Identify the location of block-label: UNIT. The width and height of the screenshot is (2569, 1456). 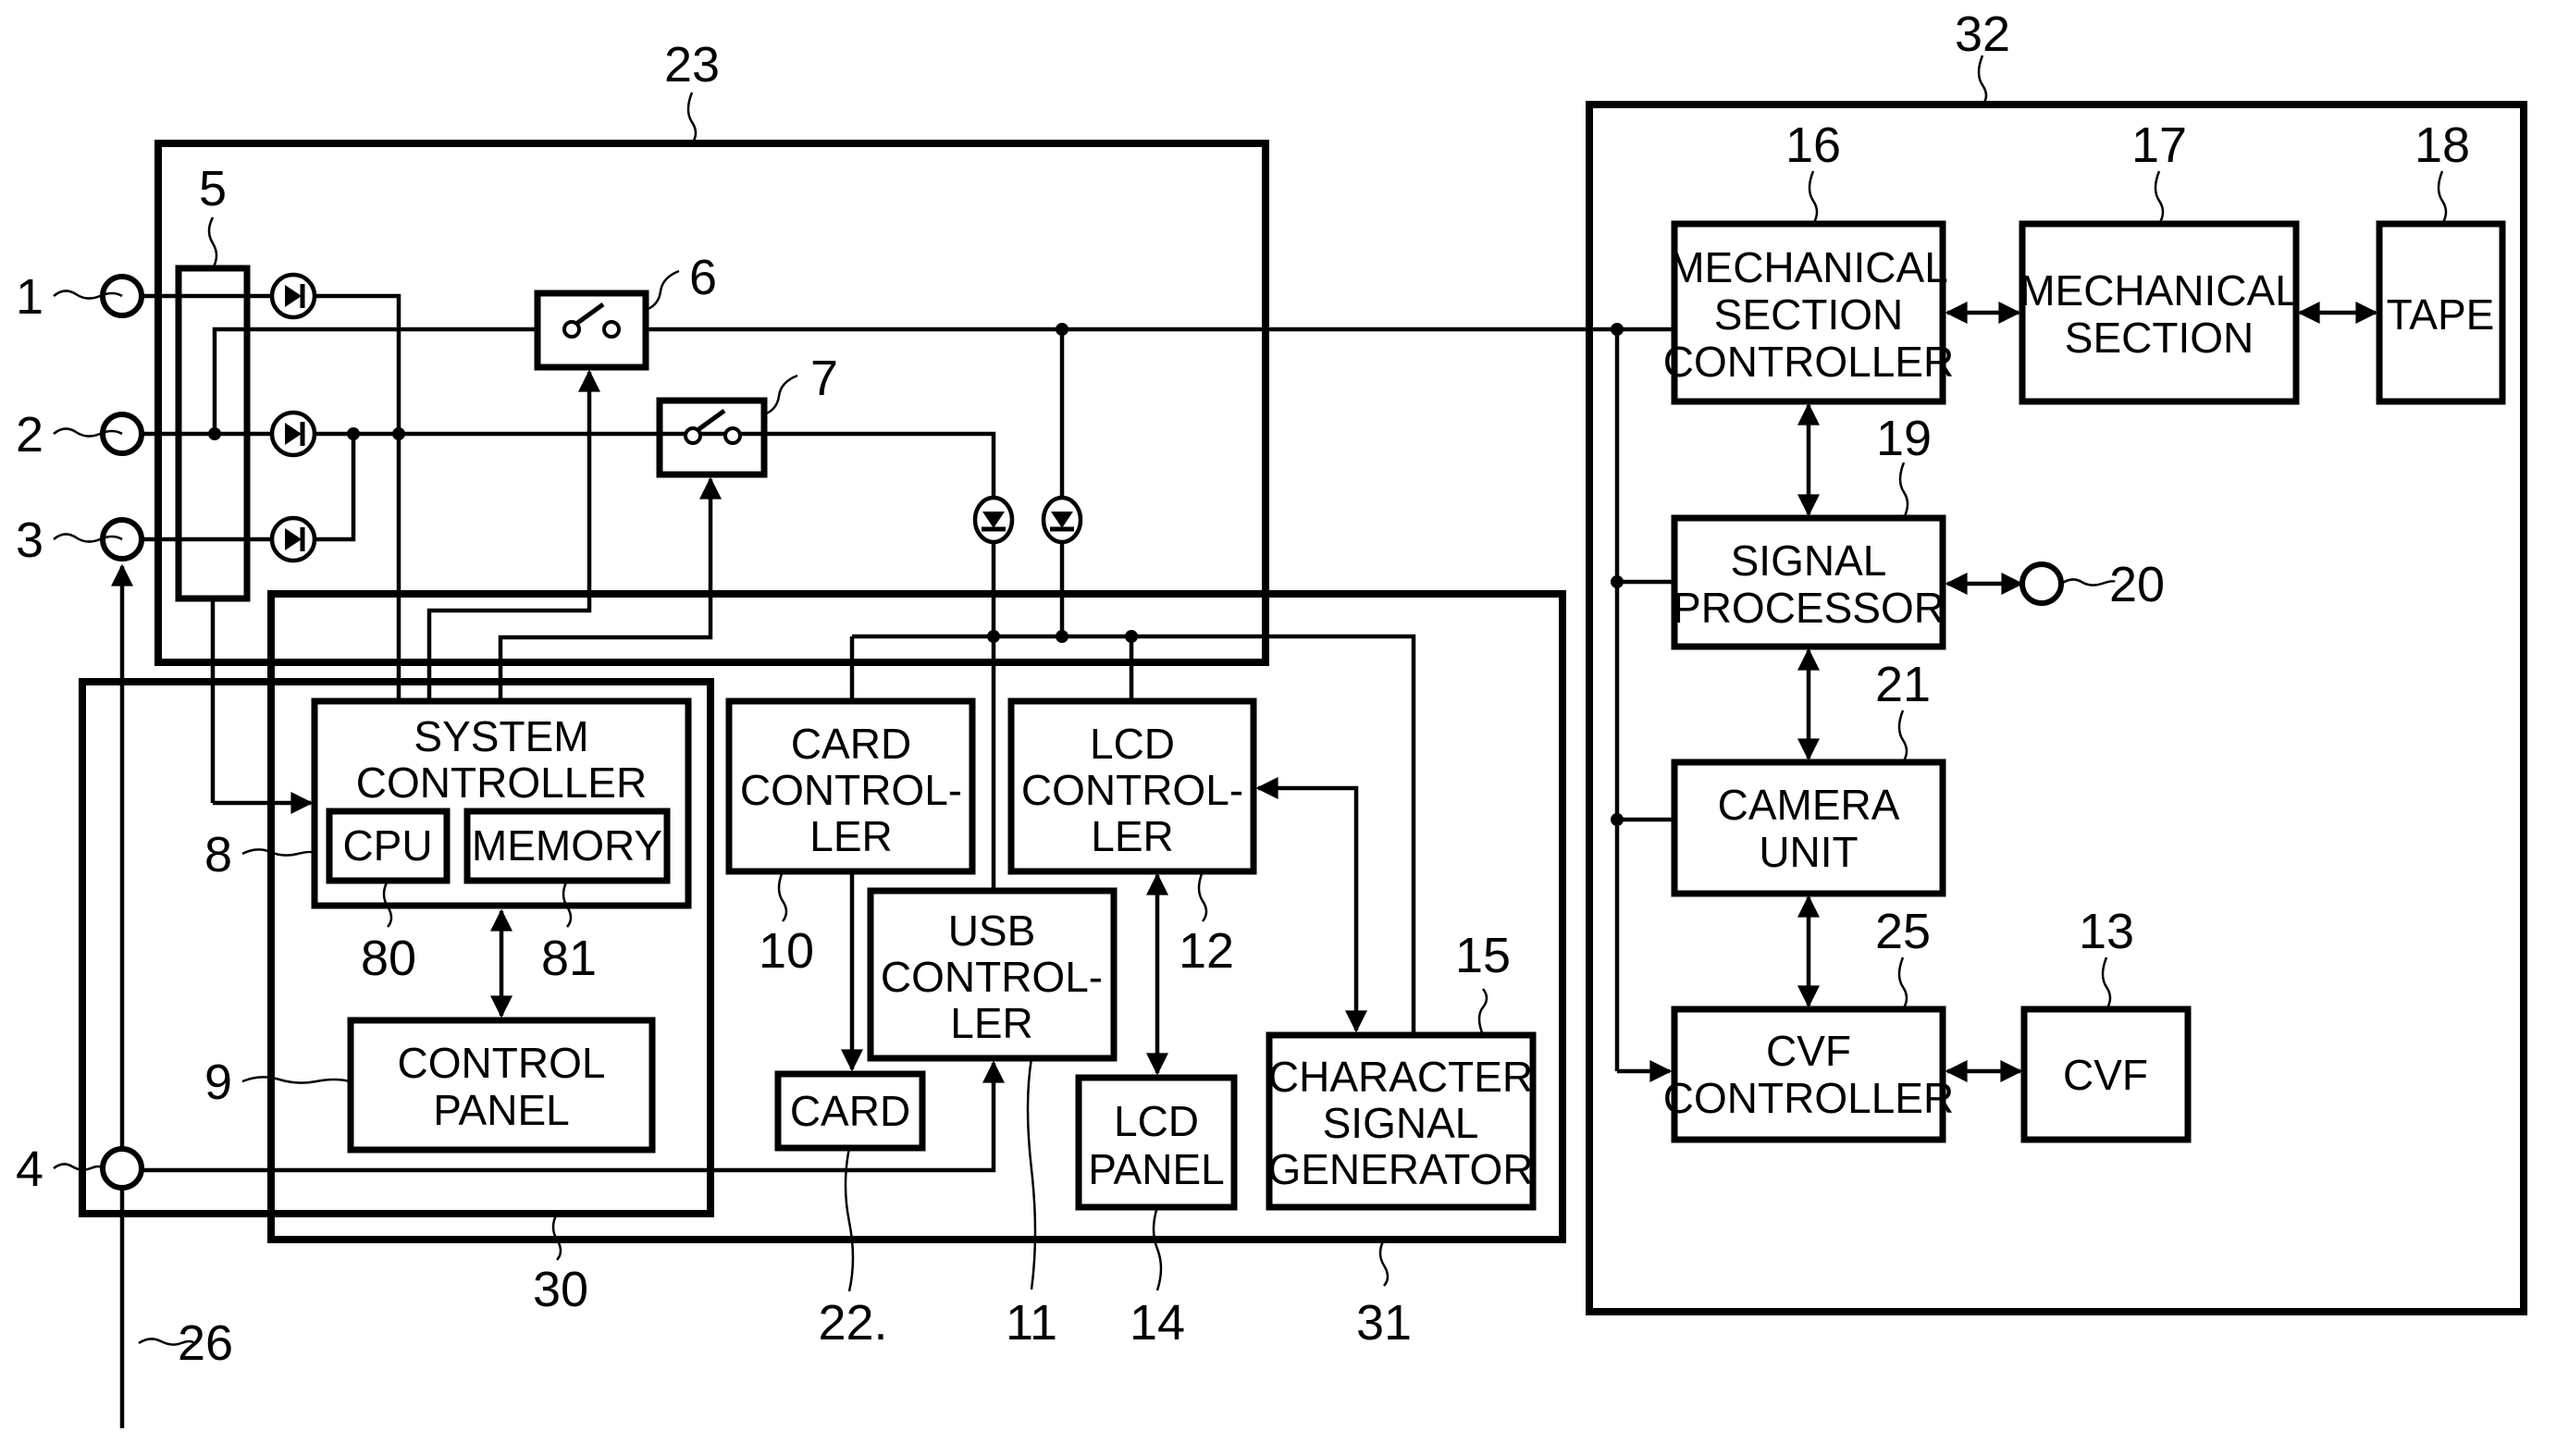
(1808, 852).